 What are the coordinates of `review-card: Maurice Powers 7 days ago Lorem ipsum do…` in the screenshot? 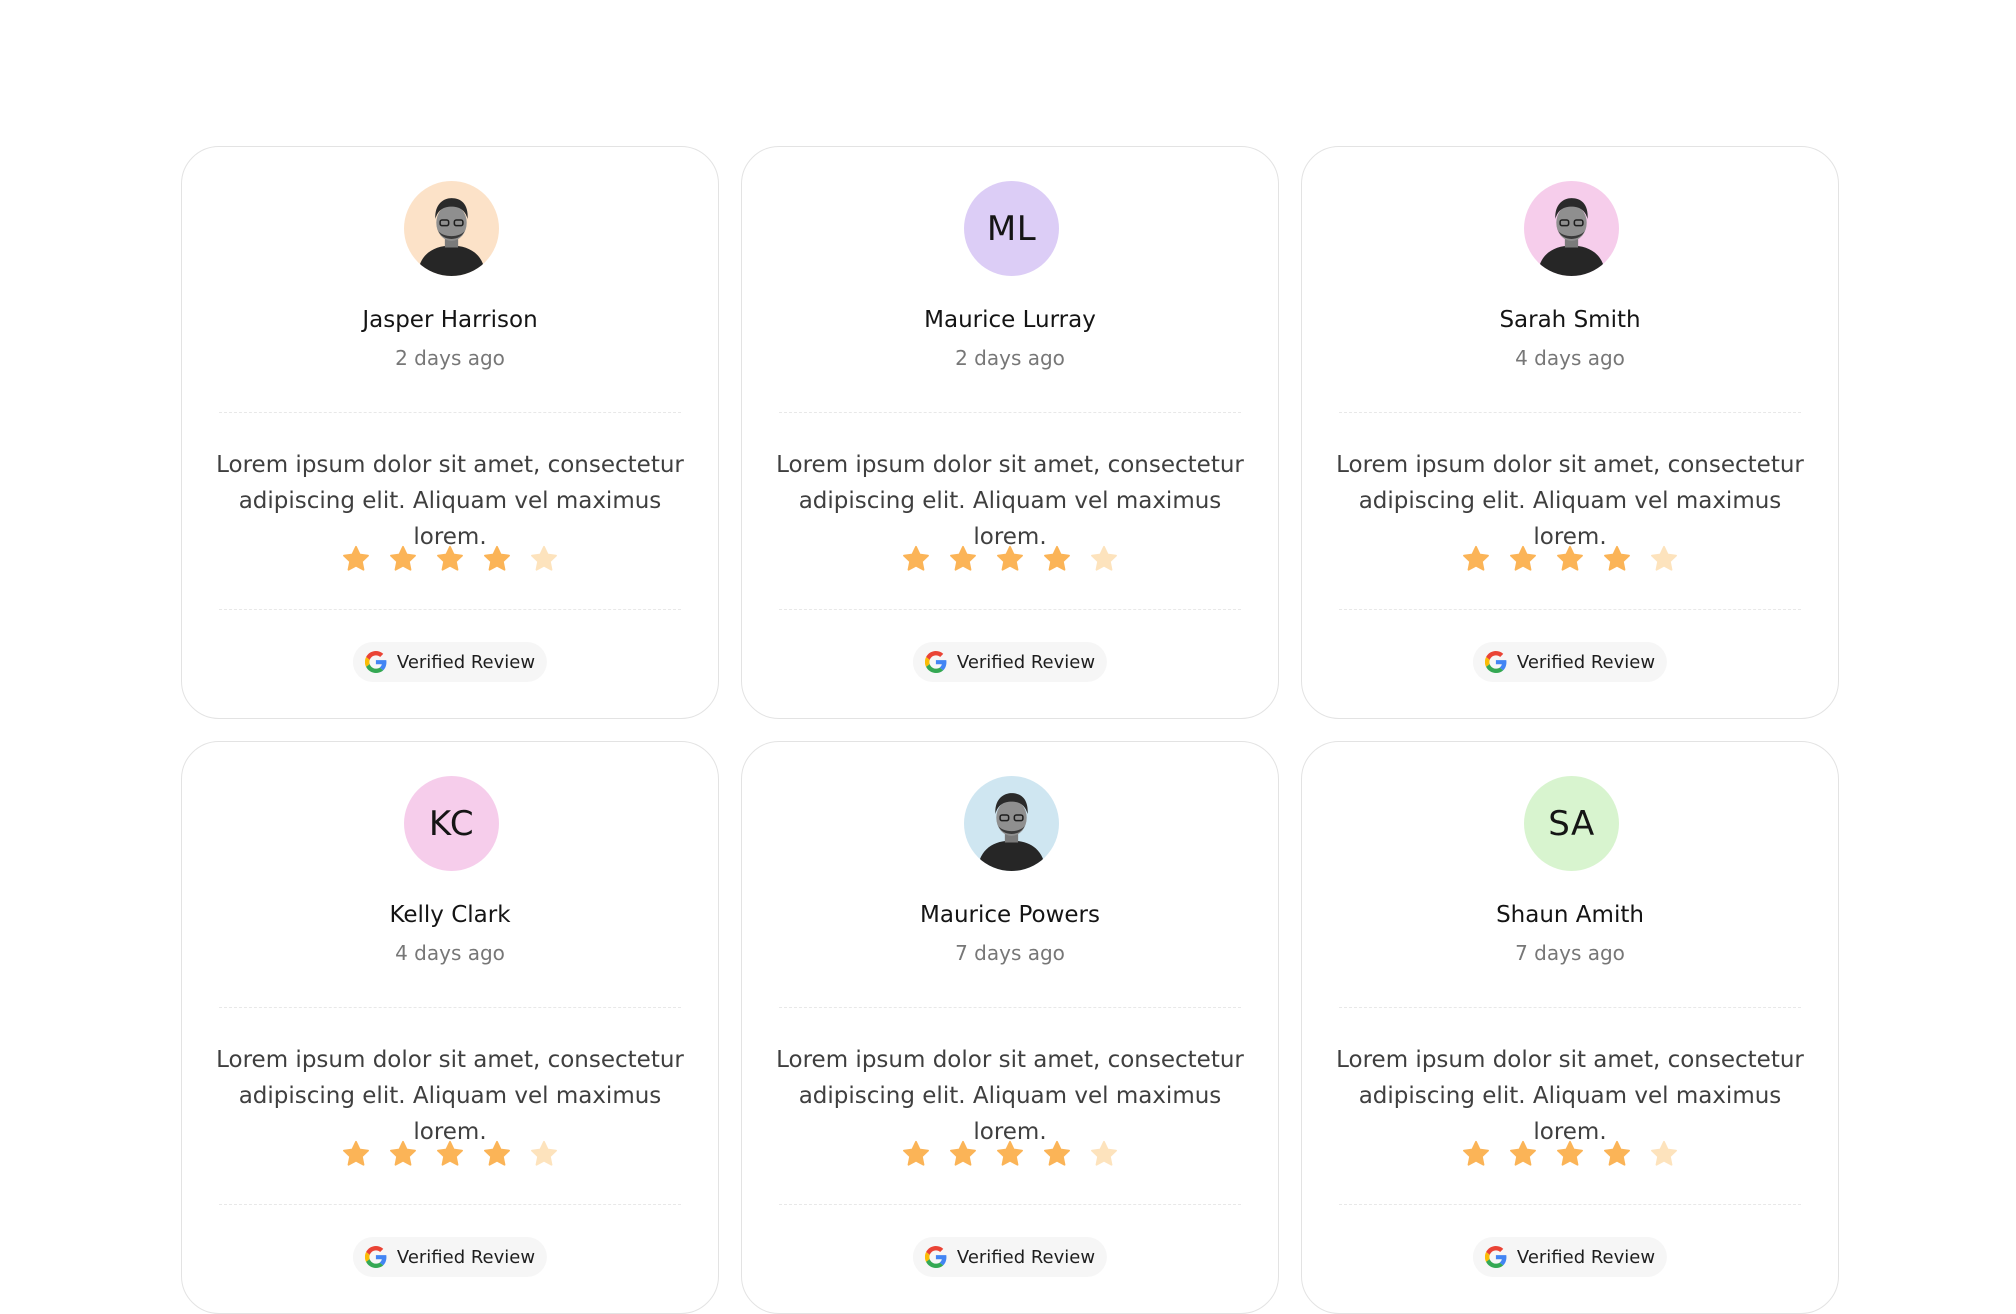 It's located at (1010, 1027).